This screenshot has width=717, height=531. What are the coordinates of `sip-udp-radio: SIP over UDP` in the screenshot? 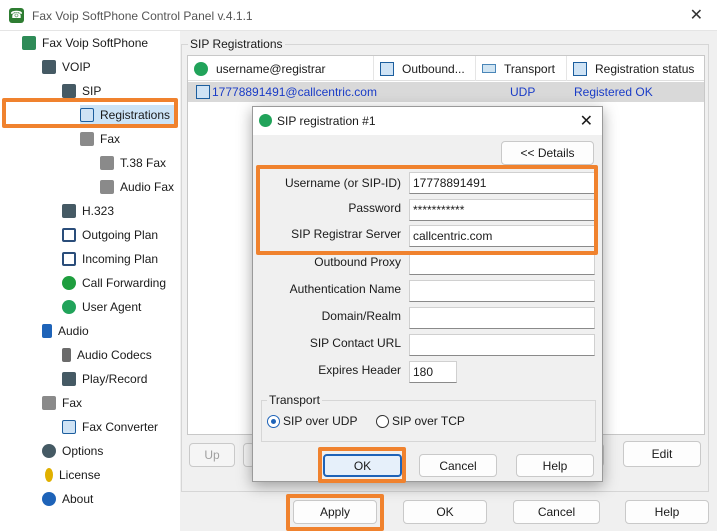 It's located at (312, 421).